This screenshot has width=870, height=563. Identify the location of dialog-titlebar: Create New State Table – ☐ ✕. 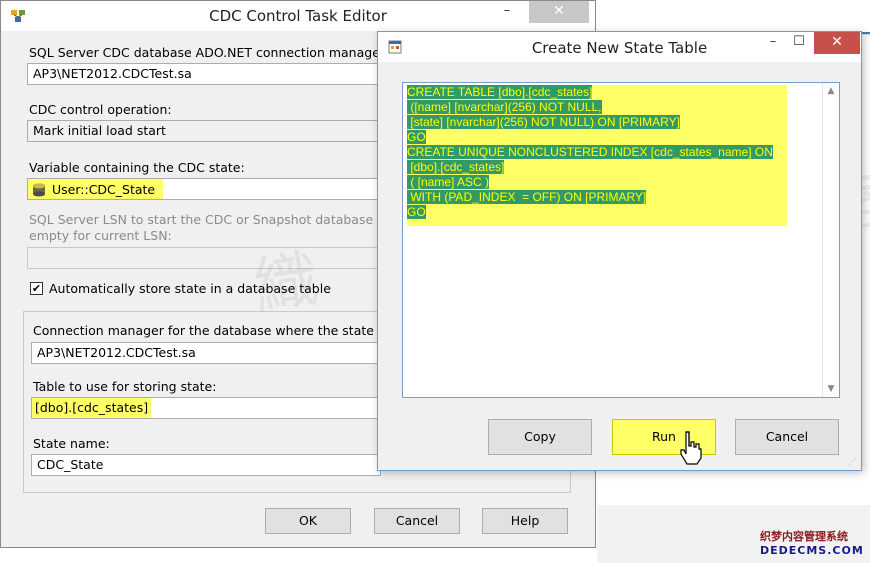
(619, 47).